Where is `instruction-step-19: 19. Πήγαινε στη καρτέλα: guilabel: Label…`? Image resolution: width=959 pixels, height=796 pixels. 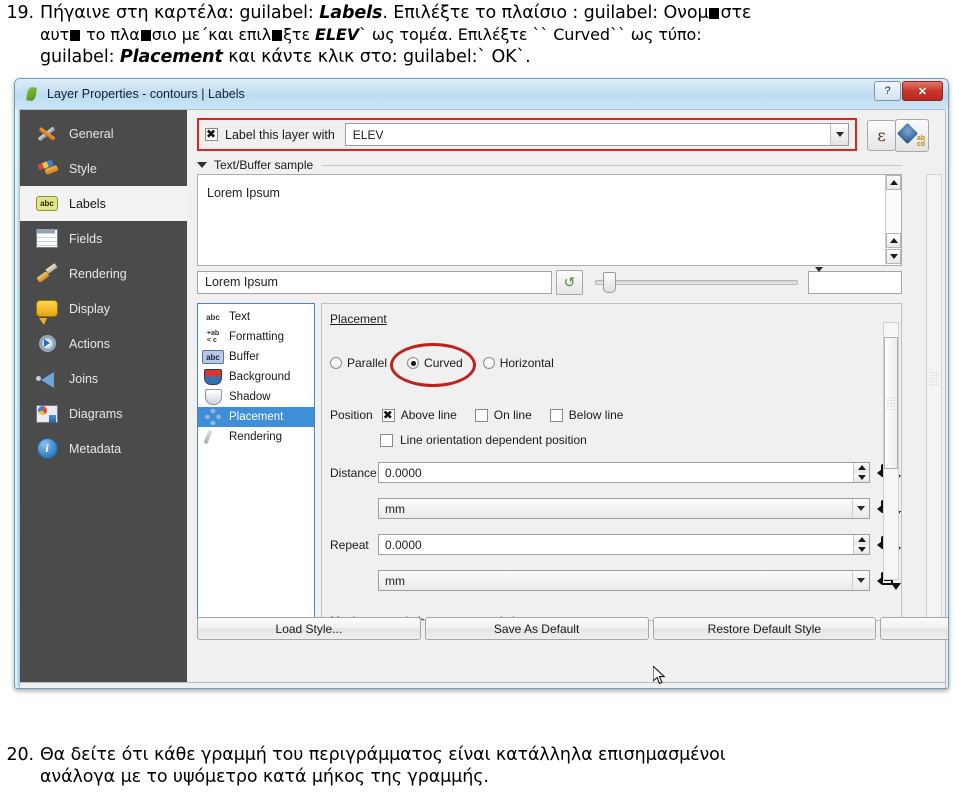 instruction-step-19: 19. Πήγαινε στη καρτέλα: guilabel: Label… is located at coordinates (479, 35).